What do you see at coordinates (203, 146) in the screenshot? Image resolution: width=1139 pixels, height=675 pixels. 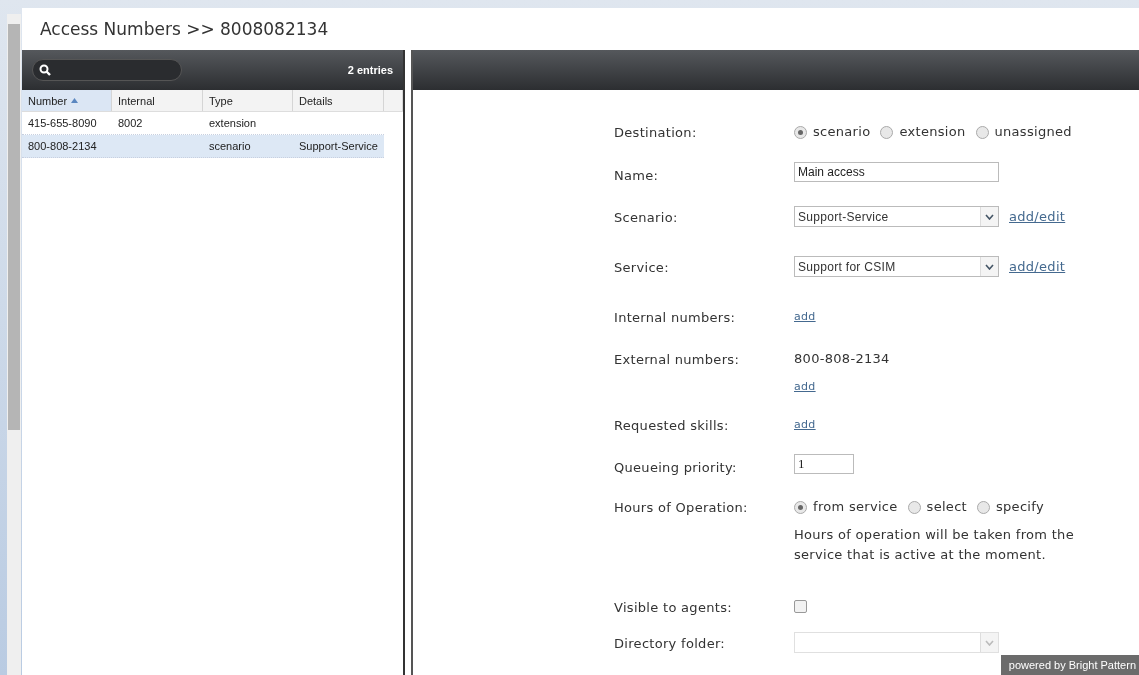 I see `table-row: 800-808-2134 scenario Support-Service` at bounding box center [203, 146].